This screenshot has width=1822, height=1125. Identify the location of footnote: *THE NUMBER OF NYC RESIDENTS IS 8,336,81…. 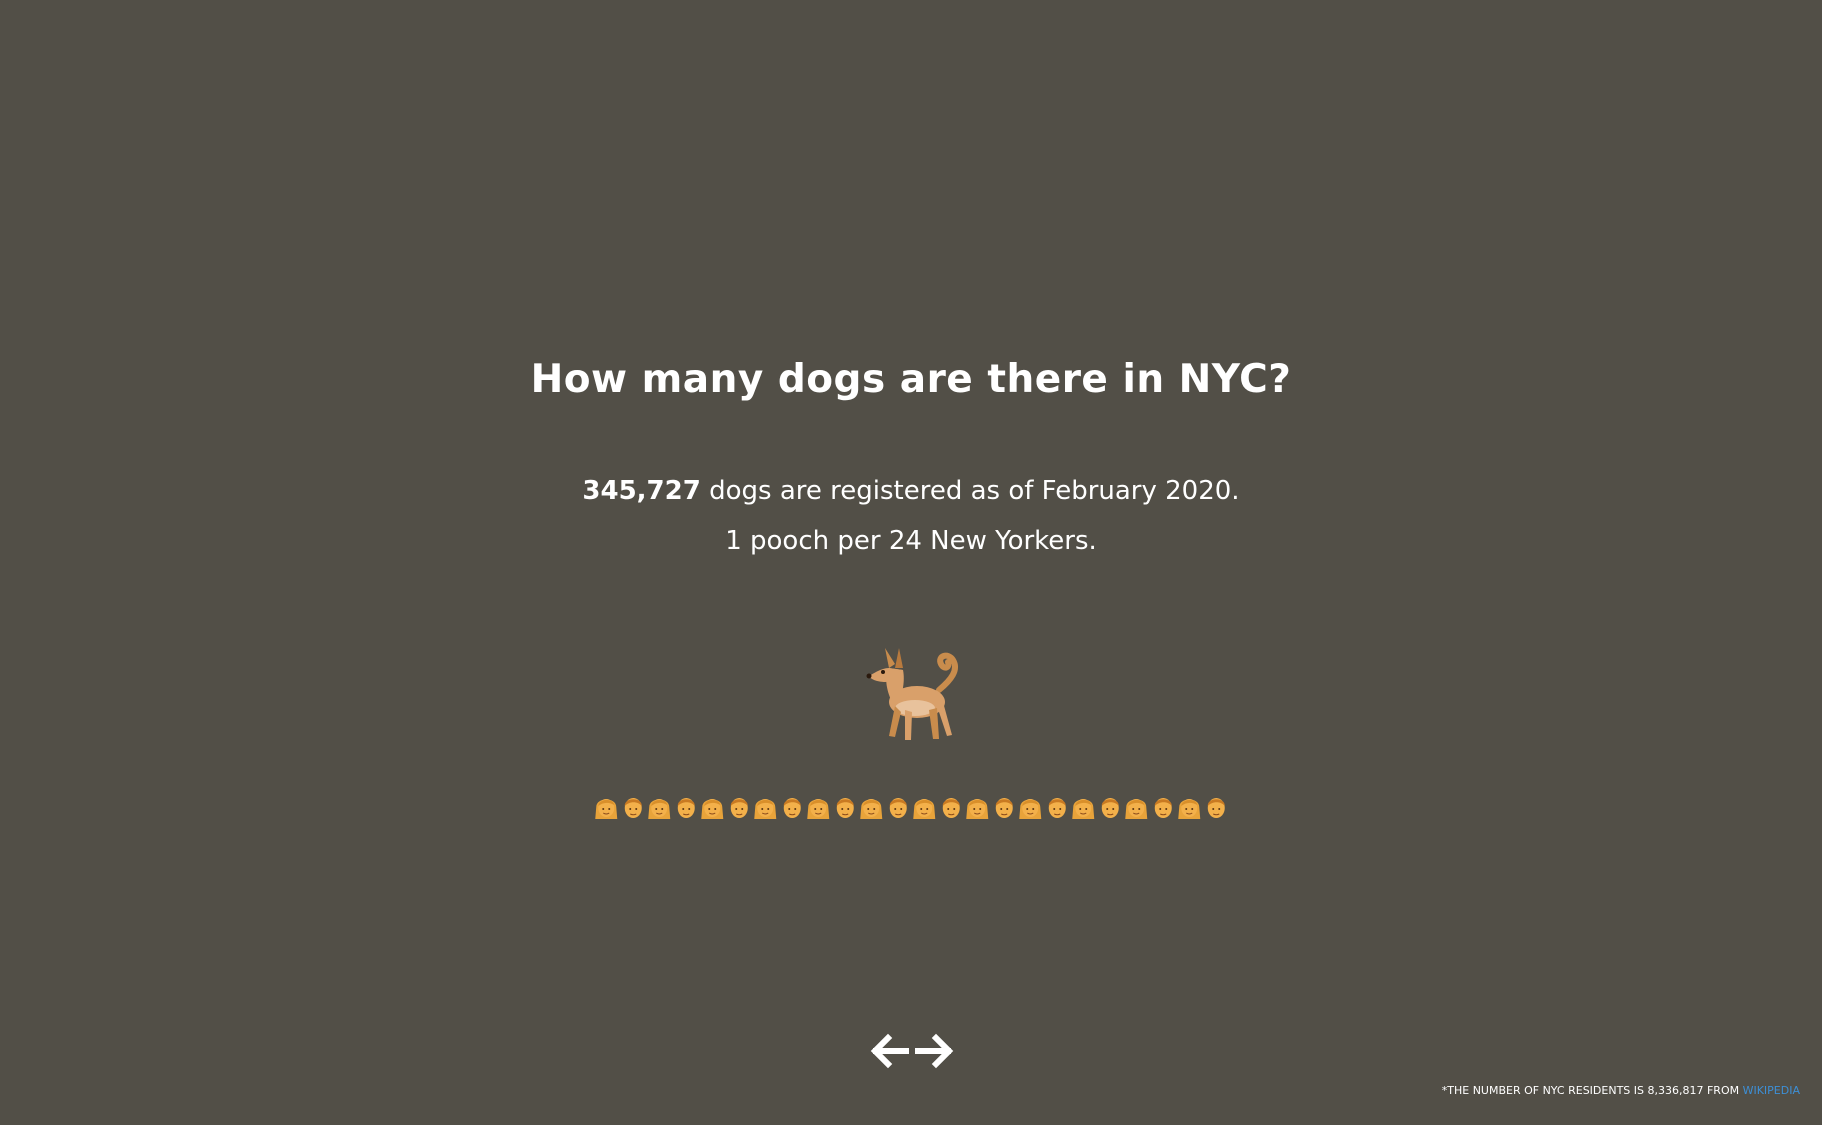
(1621, 1090).